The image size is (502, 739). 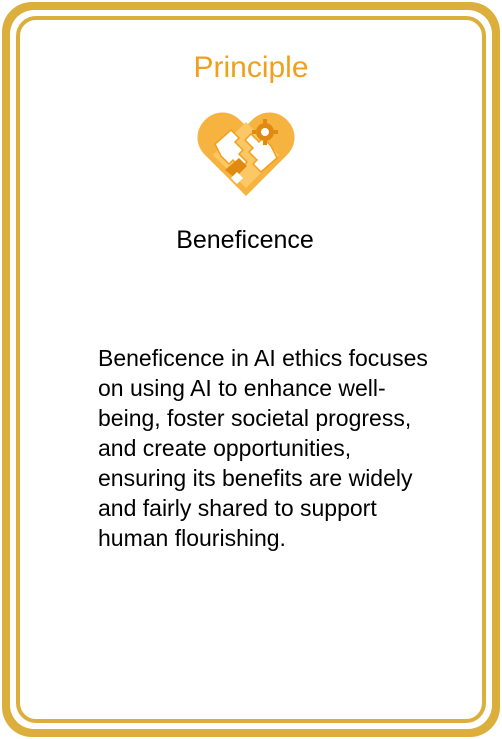 What do you see at coordinates (246, 154) in the screenshot?
I see `heart-hands-gear-icon` at bounding box center [246, 154].